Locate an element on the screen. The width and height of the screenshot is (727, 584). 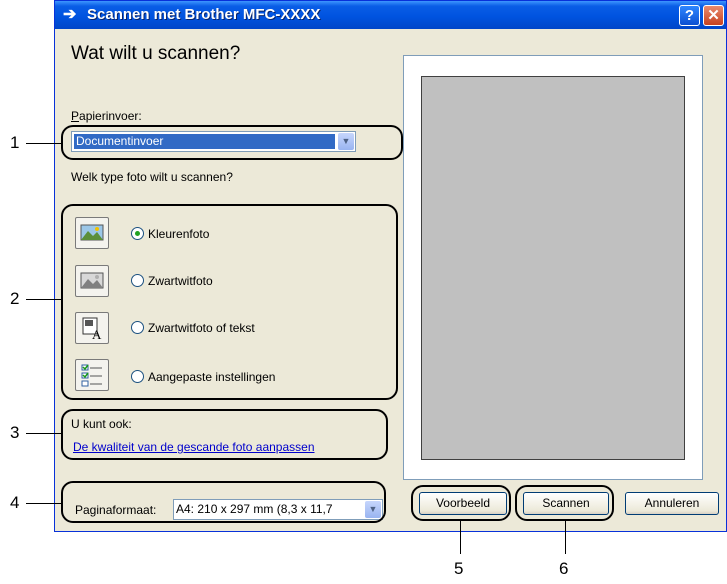
cancel-button: Annuleren is located at coordinates (672, 503).